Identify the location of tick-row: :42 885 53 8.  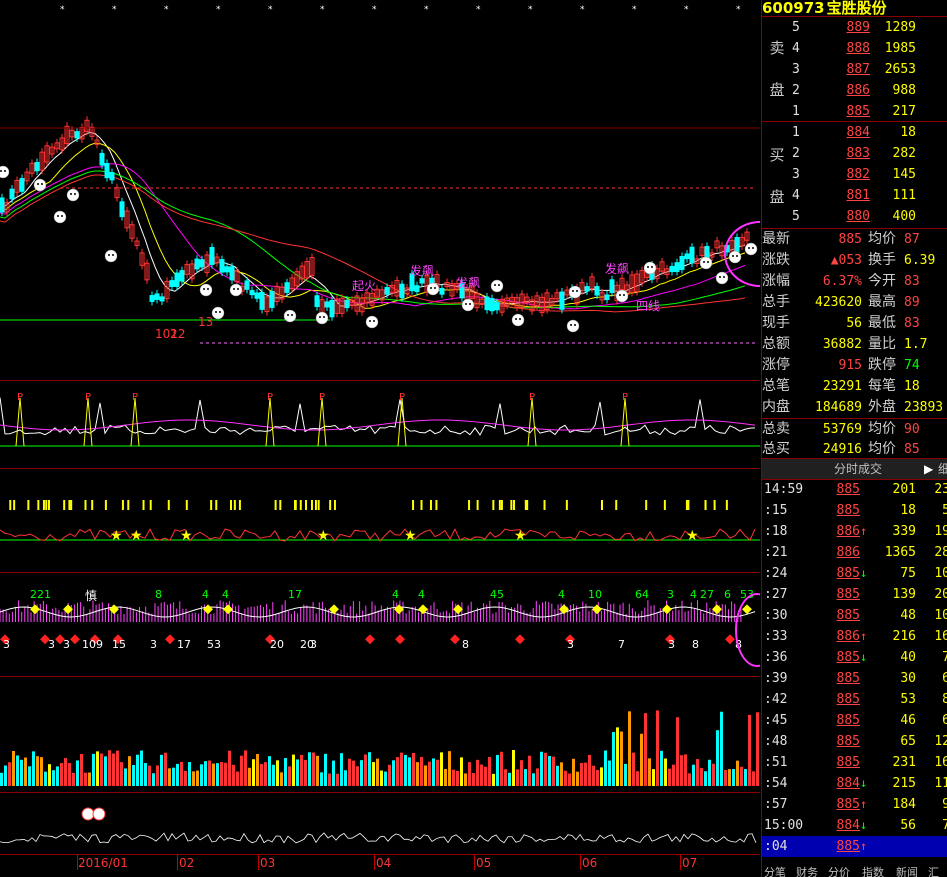
(854, 699).